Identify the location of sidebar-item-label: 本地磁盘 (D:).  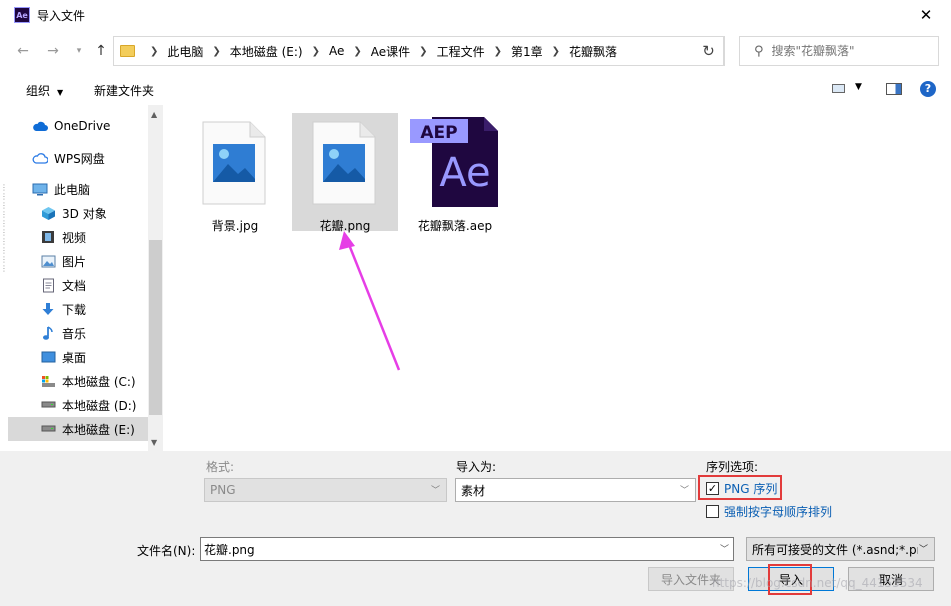
(99, 405).